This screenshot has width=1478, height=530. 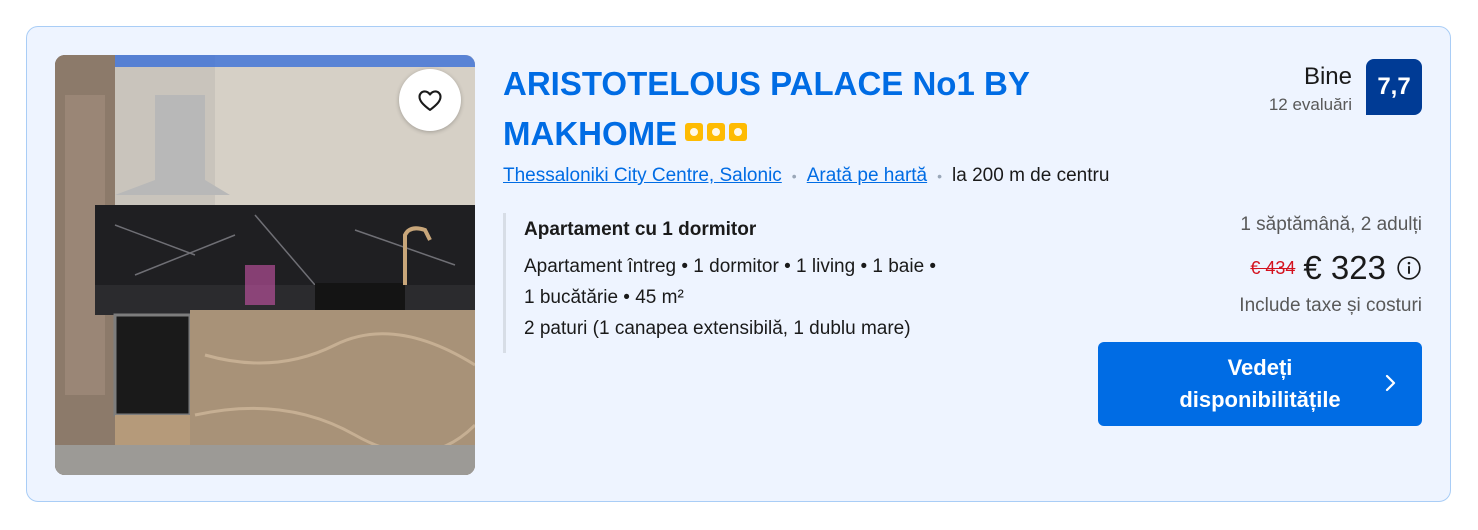 What do you see at coordinates (604, 297) in the screenshot?
I see `unit-description-line: 1 bucătărie • 45 m²` at bounding box center [604, 297].